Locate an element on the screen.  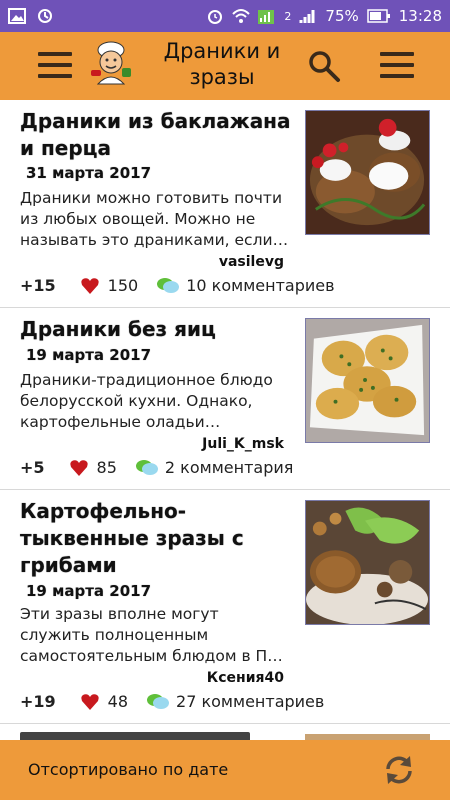
likes-count: 48 is located at coordinates (118, 701).